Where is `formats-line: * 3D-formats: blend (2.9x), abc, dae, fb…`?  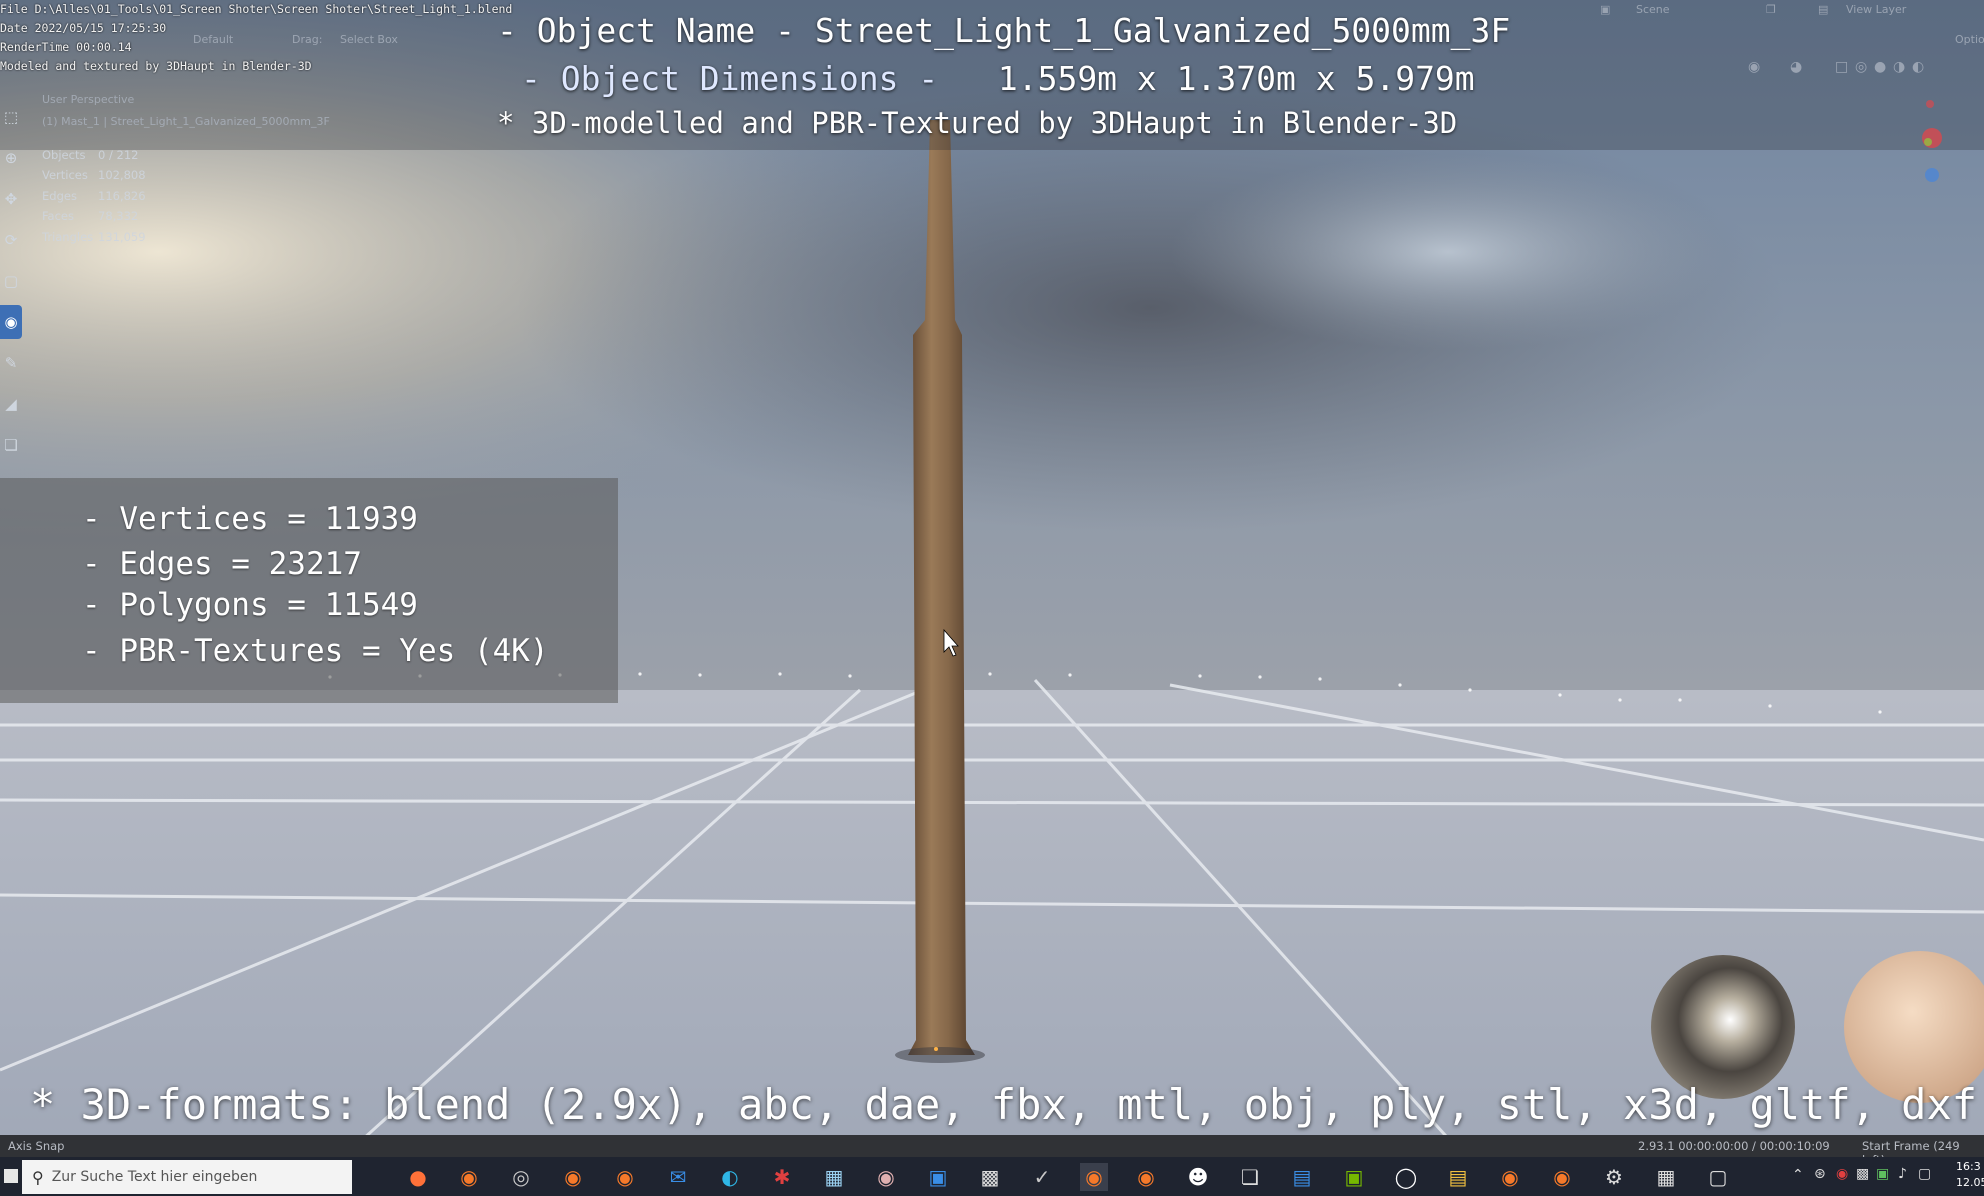
formats-line: * 3D-formats: blend (2.9x), abc, dae, fb… is located at coordinates (1004, 1104).